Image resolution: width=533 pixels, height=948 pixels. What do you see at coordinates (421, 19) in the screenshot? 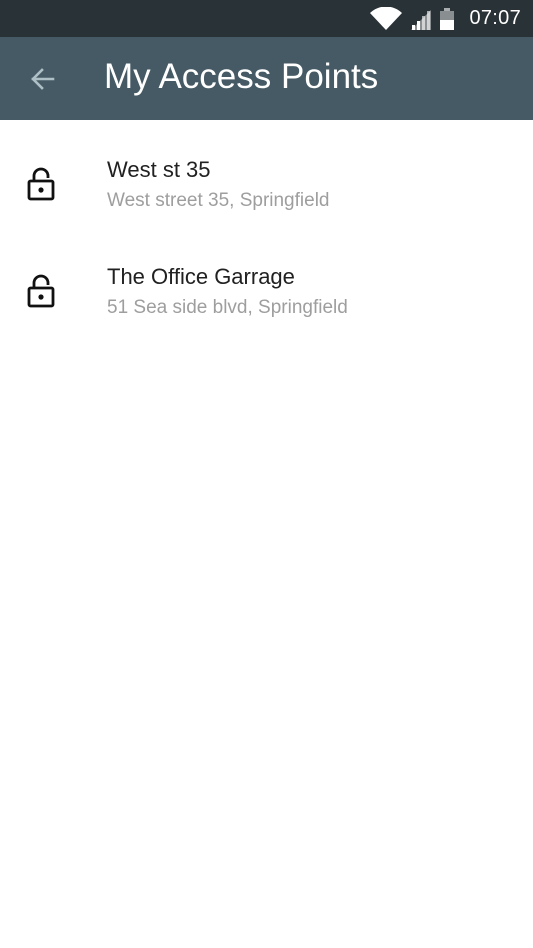
I see `signal-icon` at bounding box center [421, 19].